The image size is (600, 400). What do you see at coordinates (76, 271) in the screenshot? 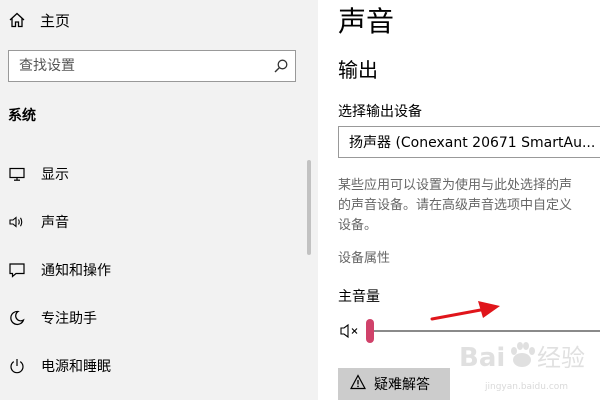
I see `sidebar-item-label: 通知和操作` at bounding box center [76, 271].